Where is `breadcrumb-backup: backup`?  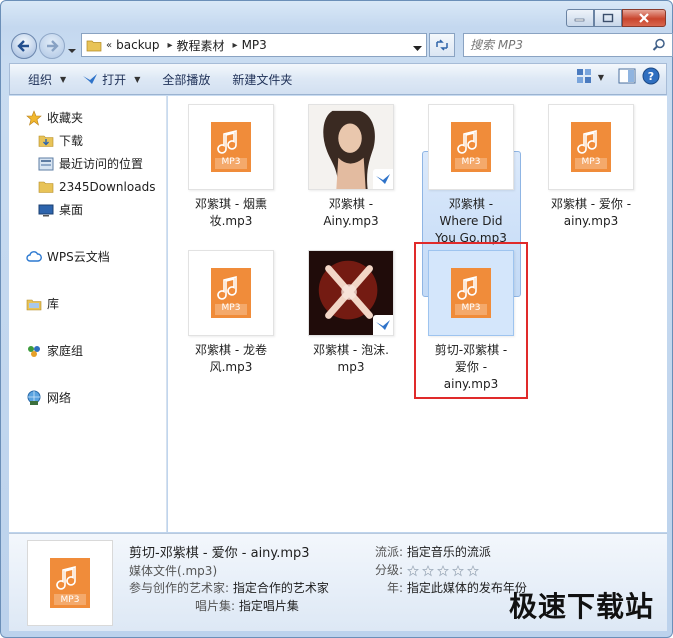 breadcrumb-backup: backup is located at coordinates (137, 45).